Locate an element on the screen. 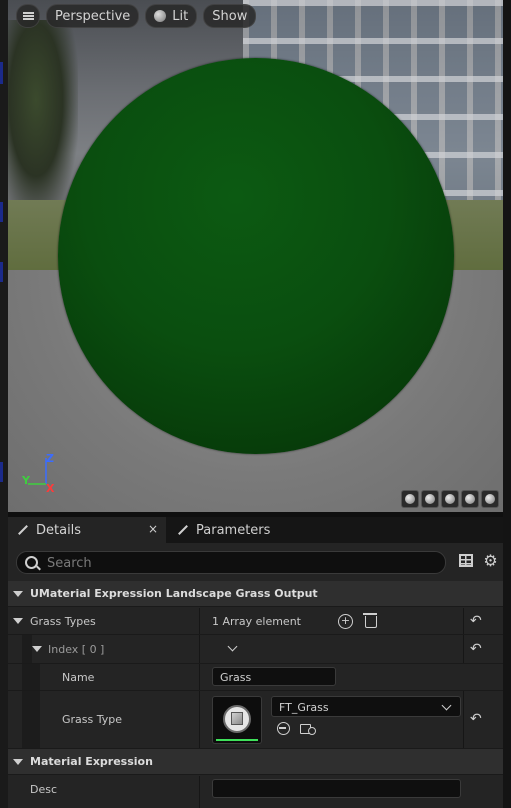 The height and width of the screenshot is (808, 511). use-selected-asset-icon is located at coordinates (283, 728).